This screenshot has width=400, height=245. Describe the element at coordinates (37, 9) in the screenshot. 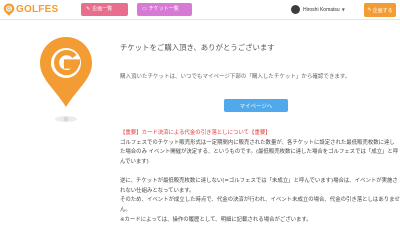

I see `logo-text: GOLFES` at that location.